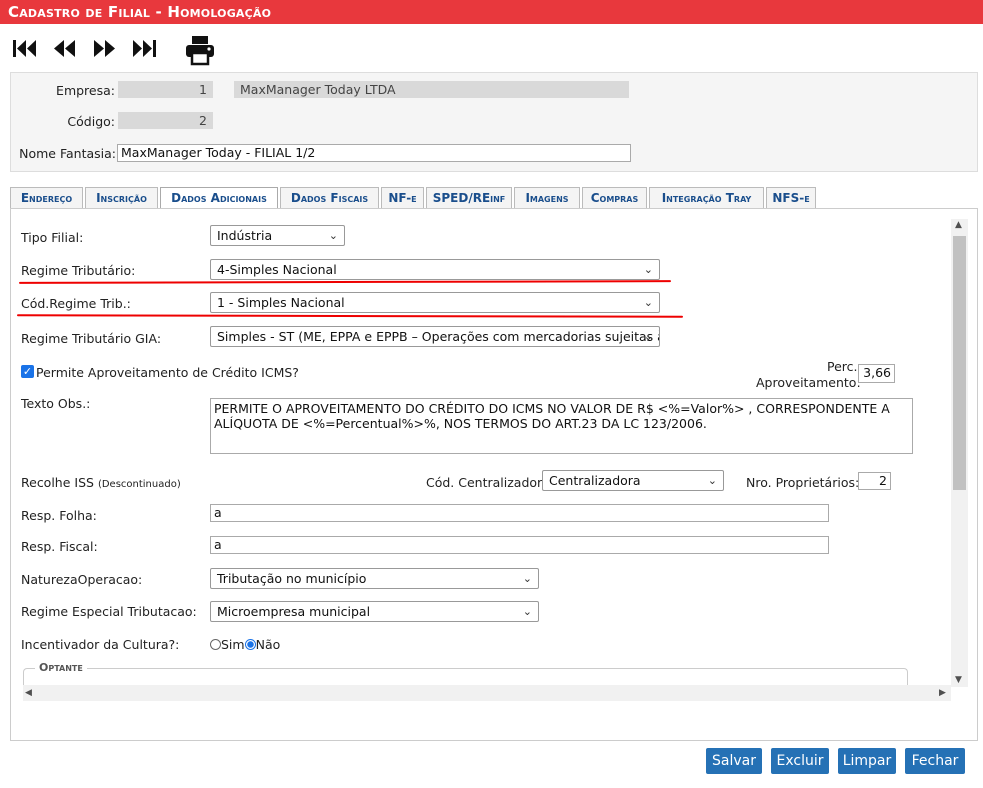 The height and width of the screenshot is (788, 983). I want to click on tab-nfse: NFS-e, so click(791, 197).